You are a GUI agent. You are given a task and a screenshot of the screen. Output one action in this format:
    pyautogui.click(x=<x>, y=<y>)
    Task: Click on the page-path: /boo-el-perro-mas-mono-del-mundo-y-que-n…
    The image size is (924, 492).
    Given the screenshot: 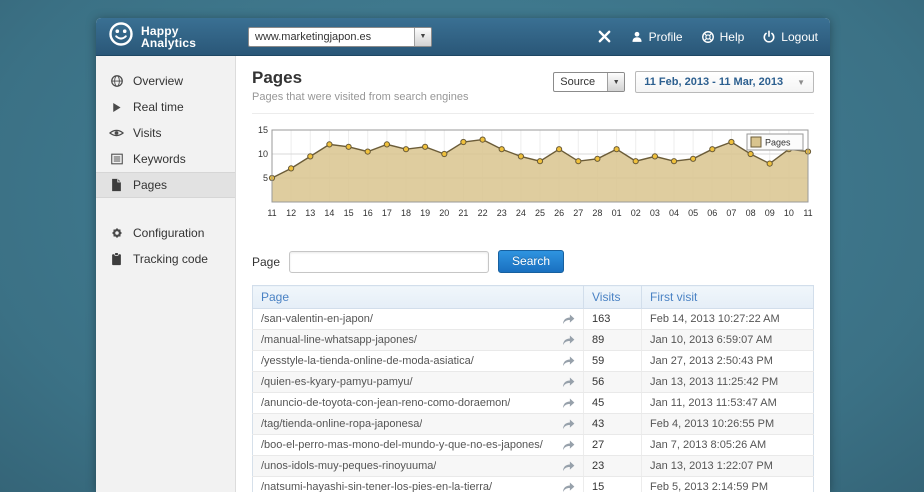 What is the action you would take?
    pyautogui.click(x=402, y=445)
    